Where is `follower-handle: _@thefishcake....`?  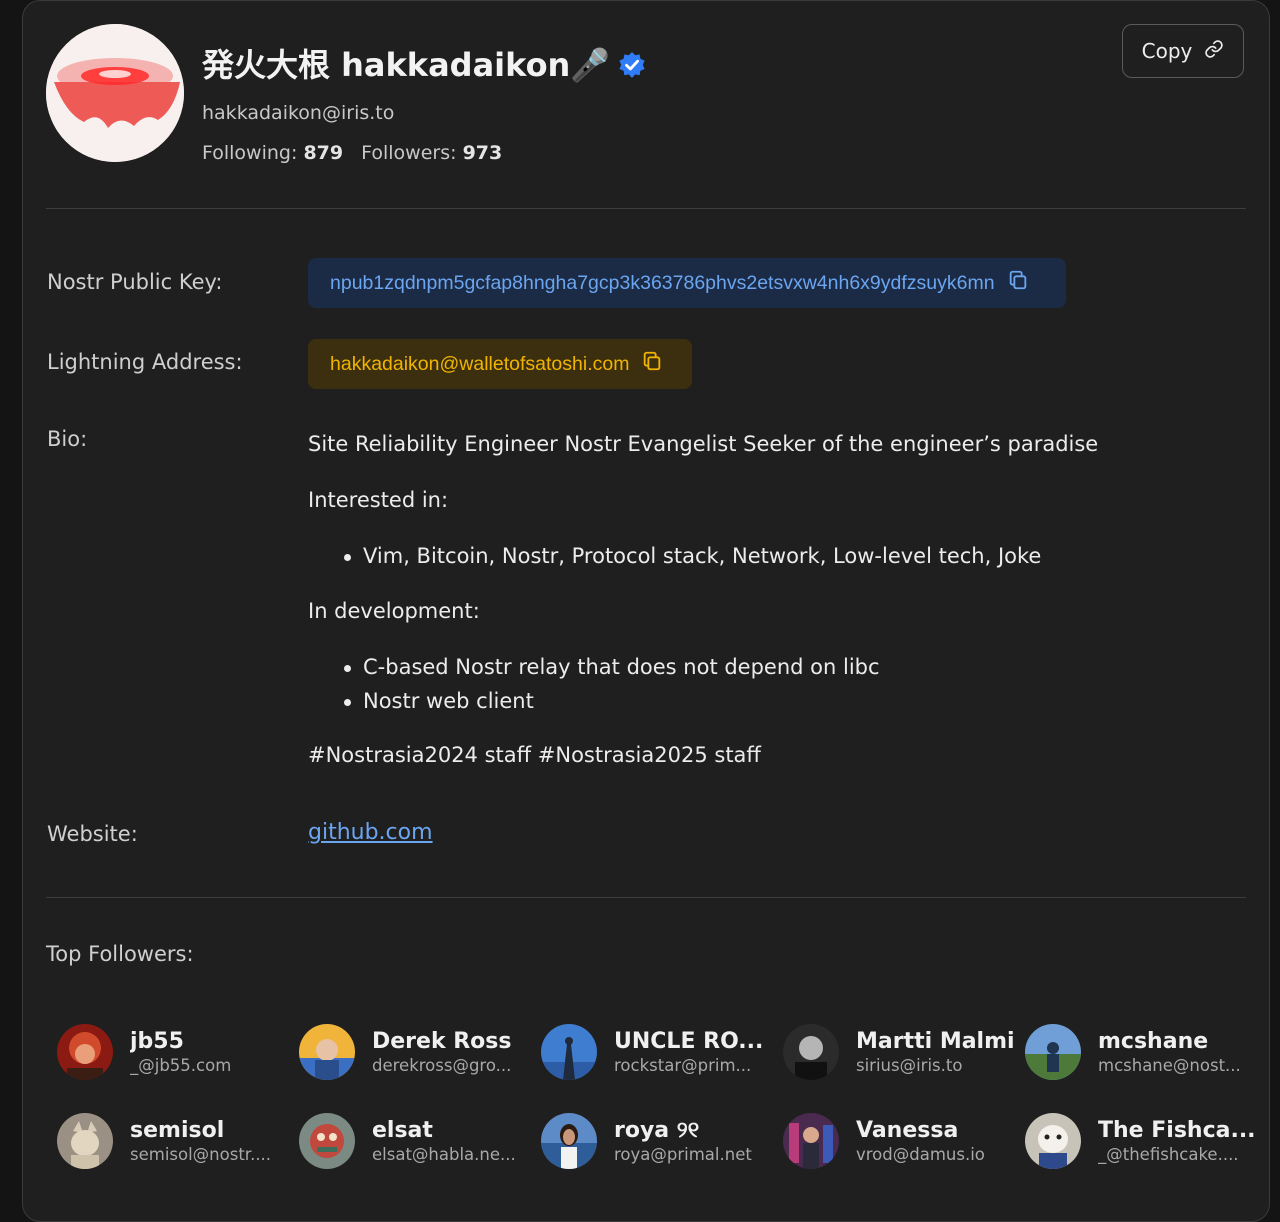
follower-handle: _@thefishcake.... is located at coordinates (1168, 1154).